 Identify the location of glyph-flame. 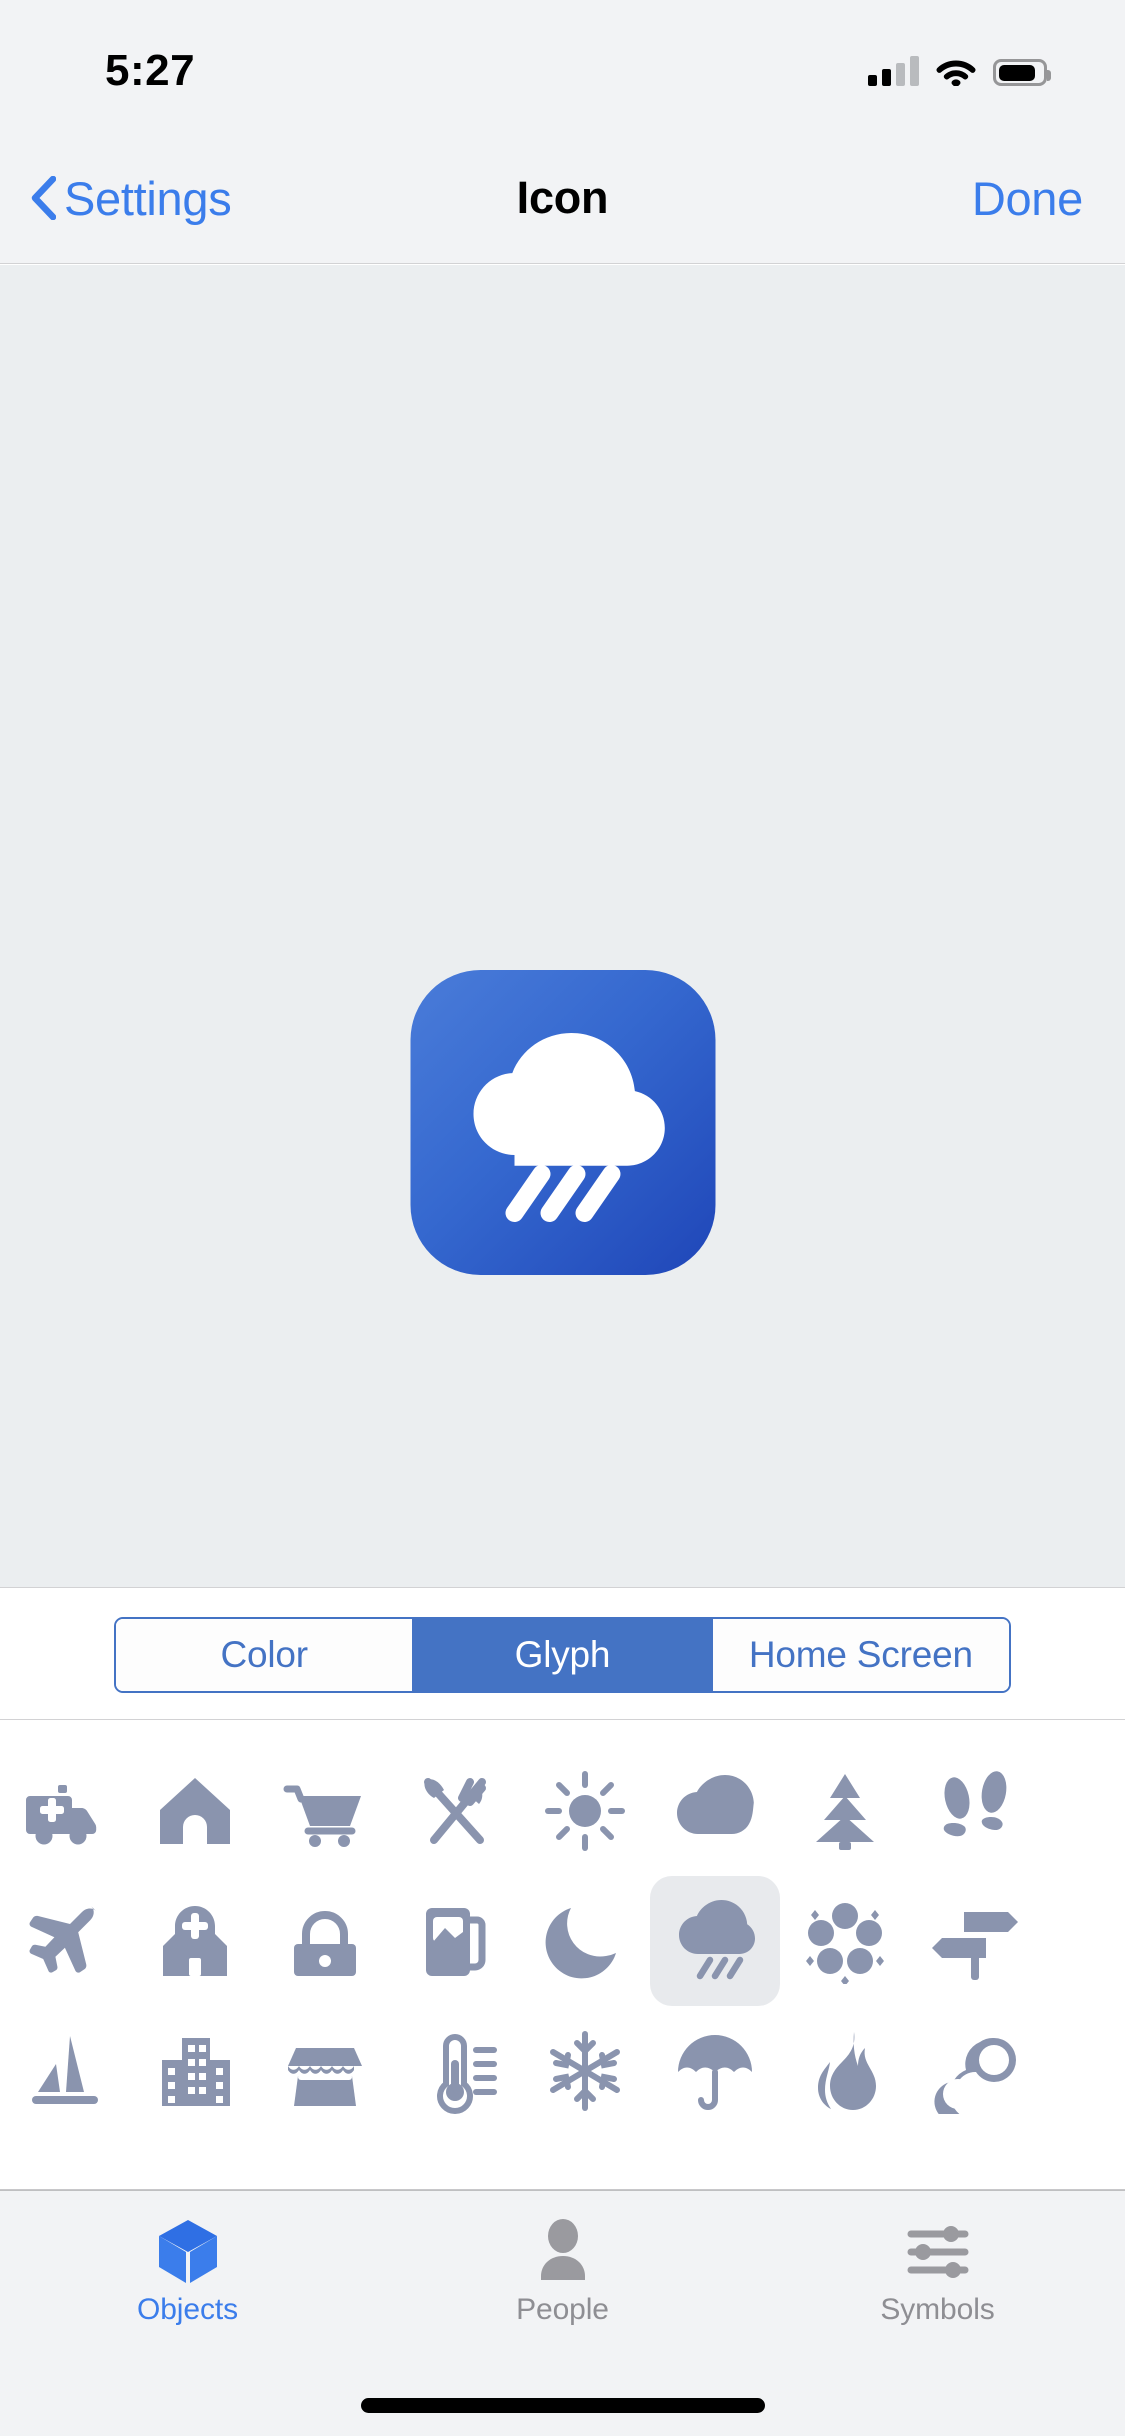
(845, 2071).